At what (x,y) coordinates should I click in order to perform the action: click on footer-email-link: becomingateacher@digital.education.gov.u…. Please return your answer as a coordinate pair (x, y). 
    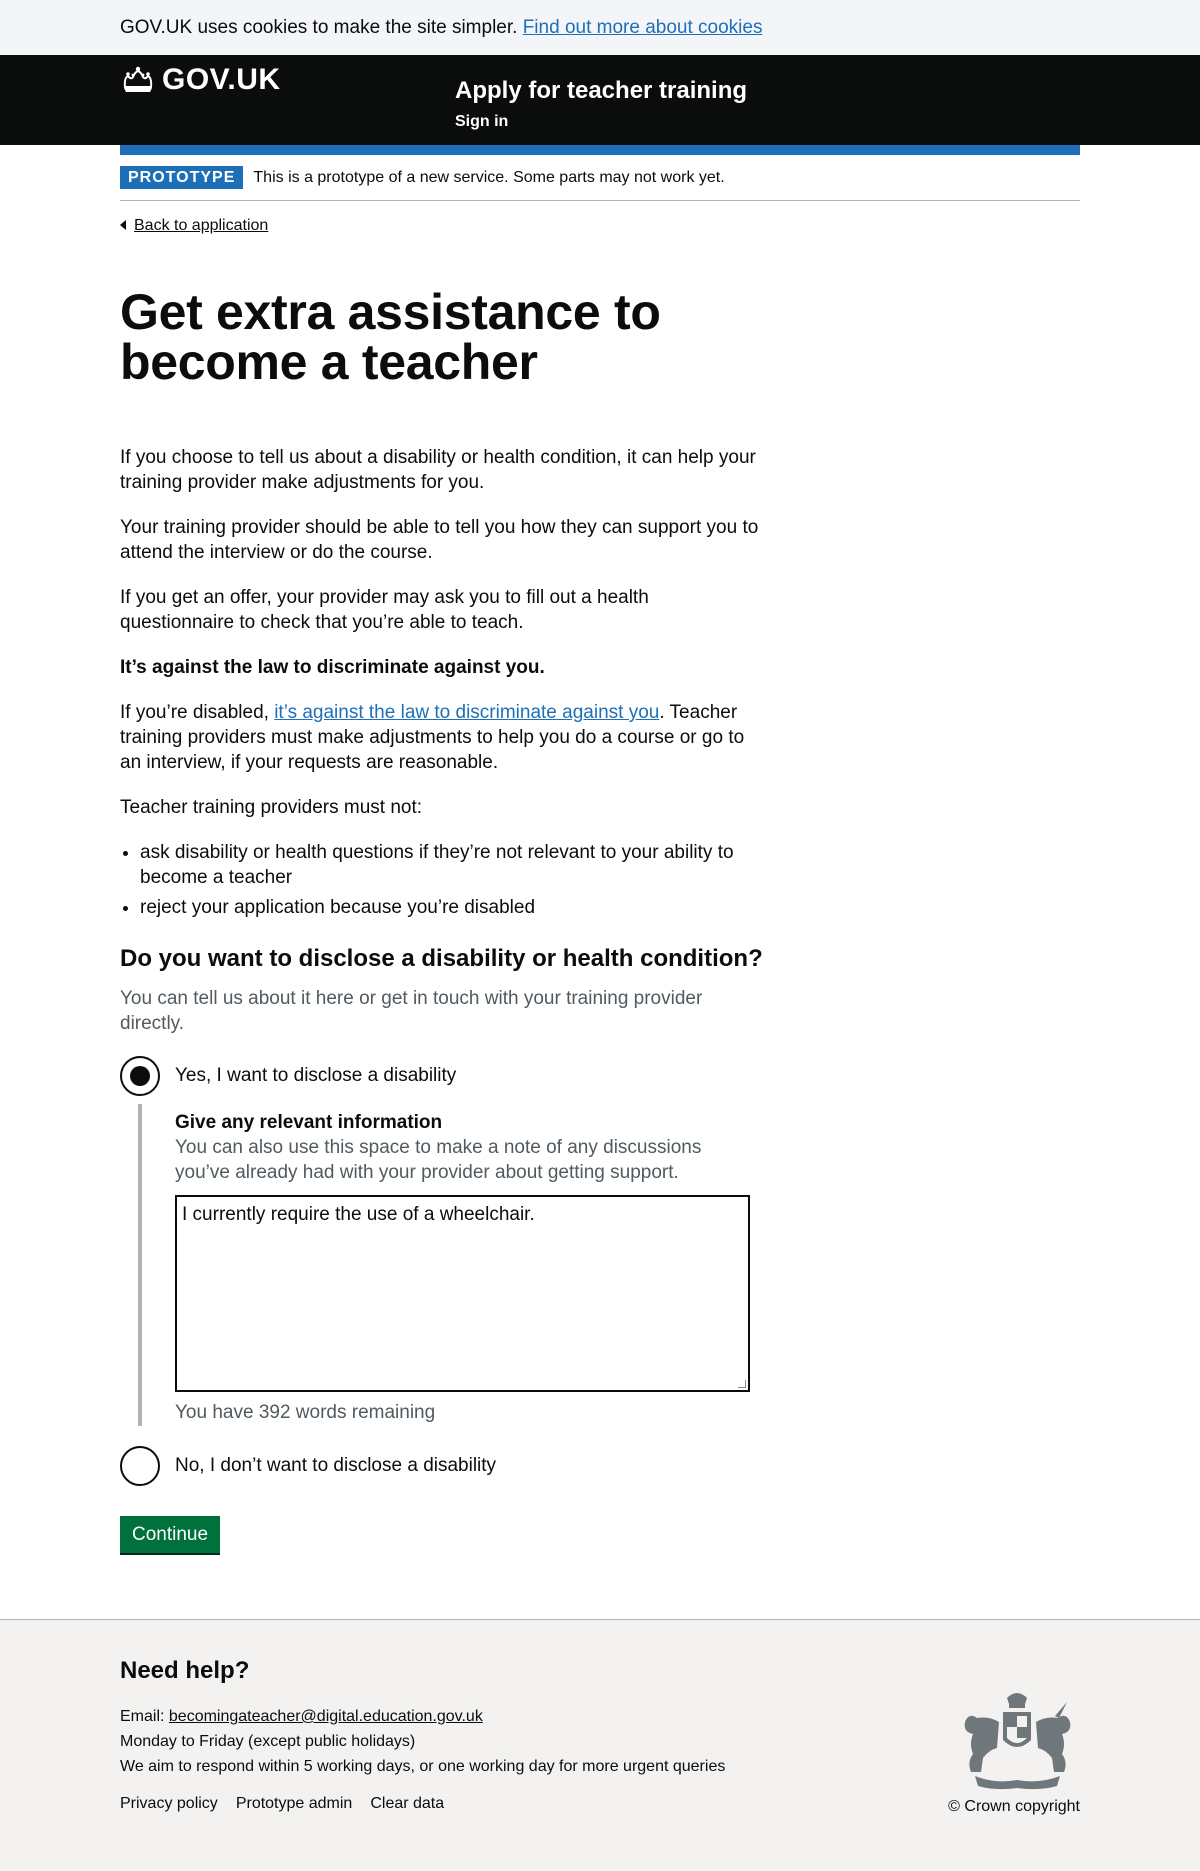
    Looking at the image, I should click on (326, 1716).